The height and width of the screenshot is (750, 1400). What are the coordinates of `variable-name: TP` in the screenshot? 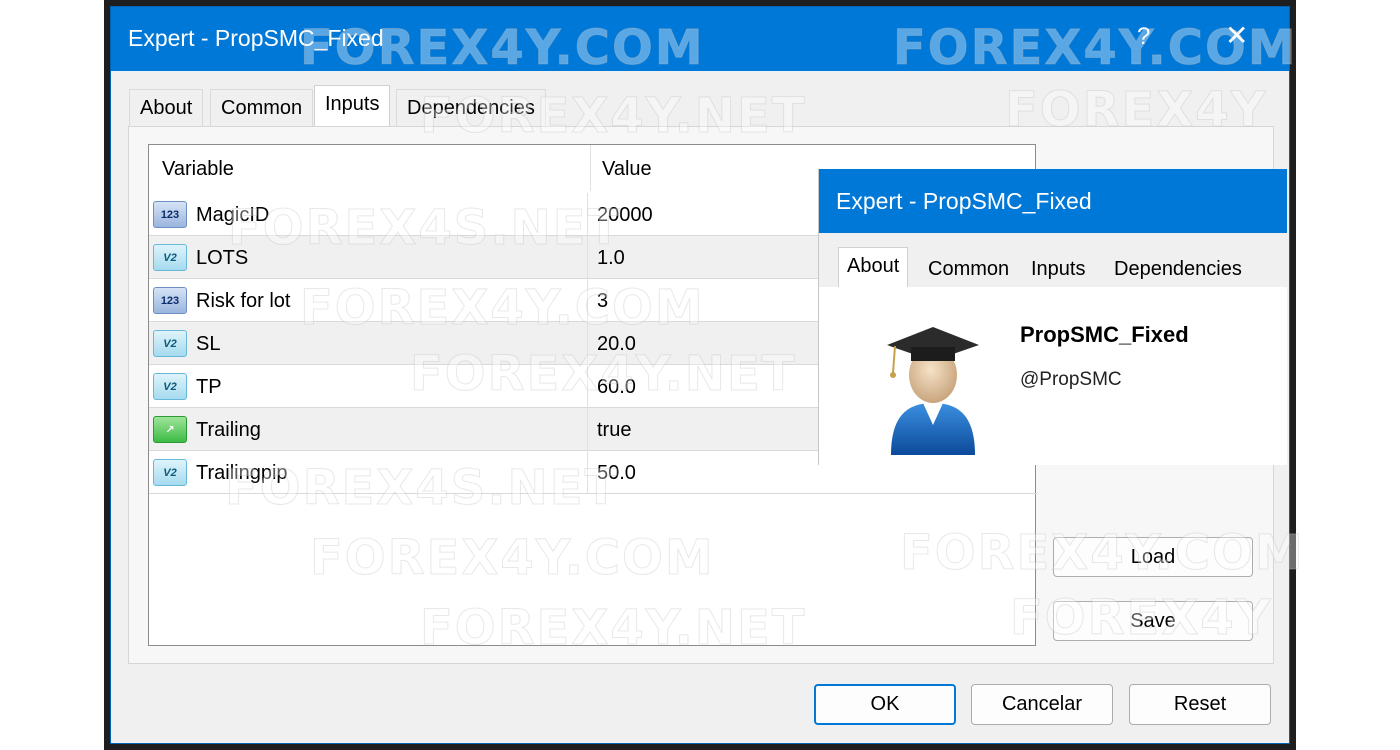 It's located at (392, 386).